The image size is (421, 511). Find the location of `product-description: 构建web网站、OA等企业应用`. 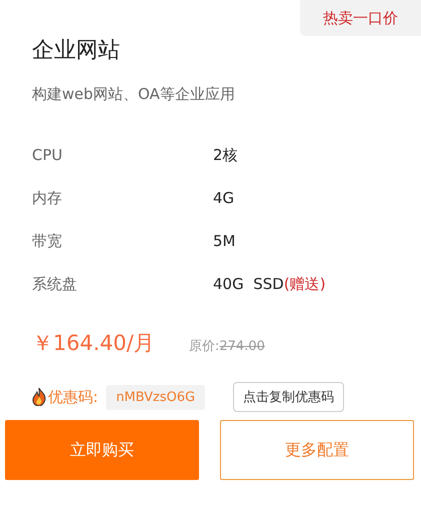

product-description: 构建web网站、OA等企业应用 is located at coordinates (134, 94).